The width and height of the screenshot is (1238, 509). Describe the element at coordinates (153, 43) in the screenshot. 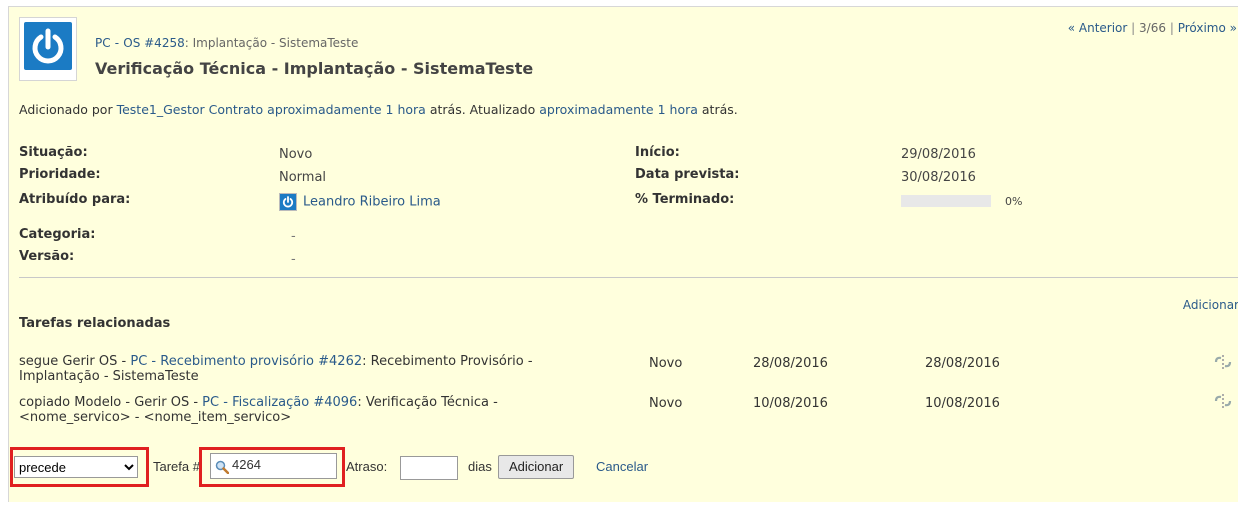

I see `parent-issue-link: OS #4258` at that location.